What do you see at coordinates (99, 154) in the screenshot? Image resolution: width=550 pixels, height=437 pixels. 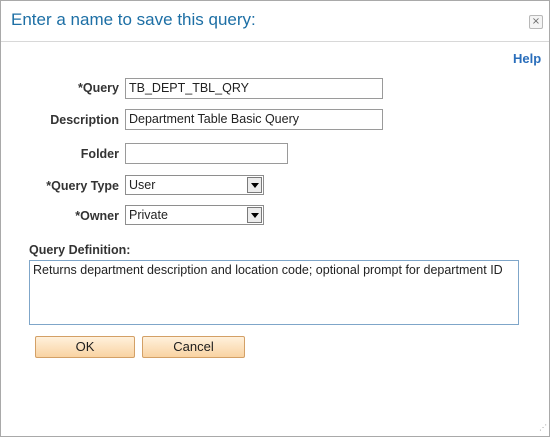 I see `folder-label: Folder` at bounding box center [99, 154].